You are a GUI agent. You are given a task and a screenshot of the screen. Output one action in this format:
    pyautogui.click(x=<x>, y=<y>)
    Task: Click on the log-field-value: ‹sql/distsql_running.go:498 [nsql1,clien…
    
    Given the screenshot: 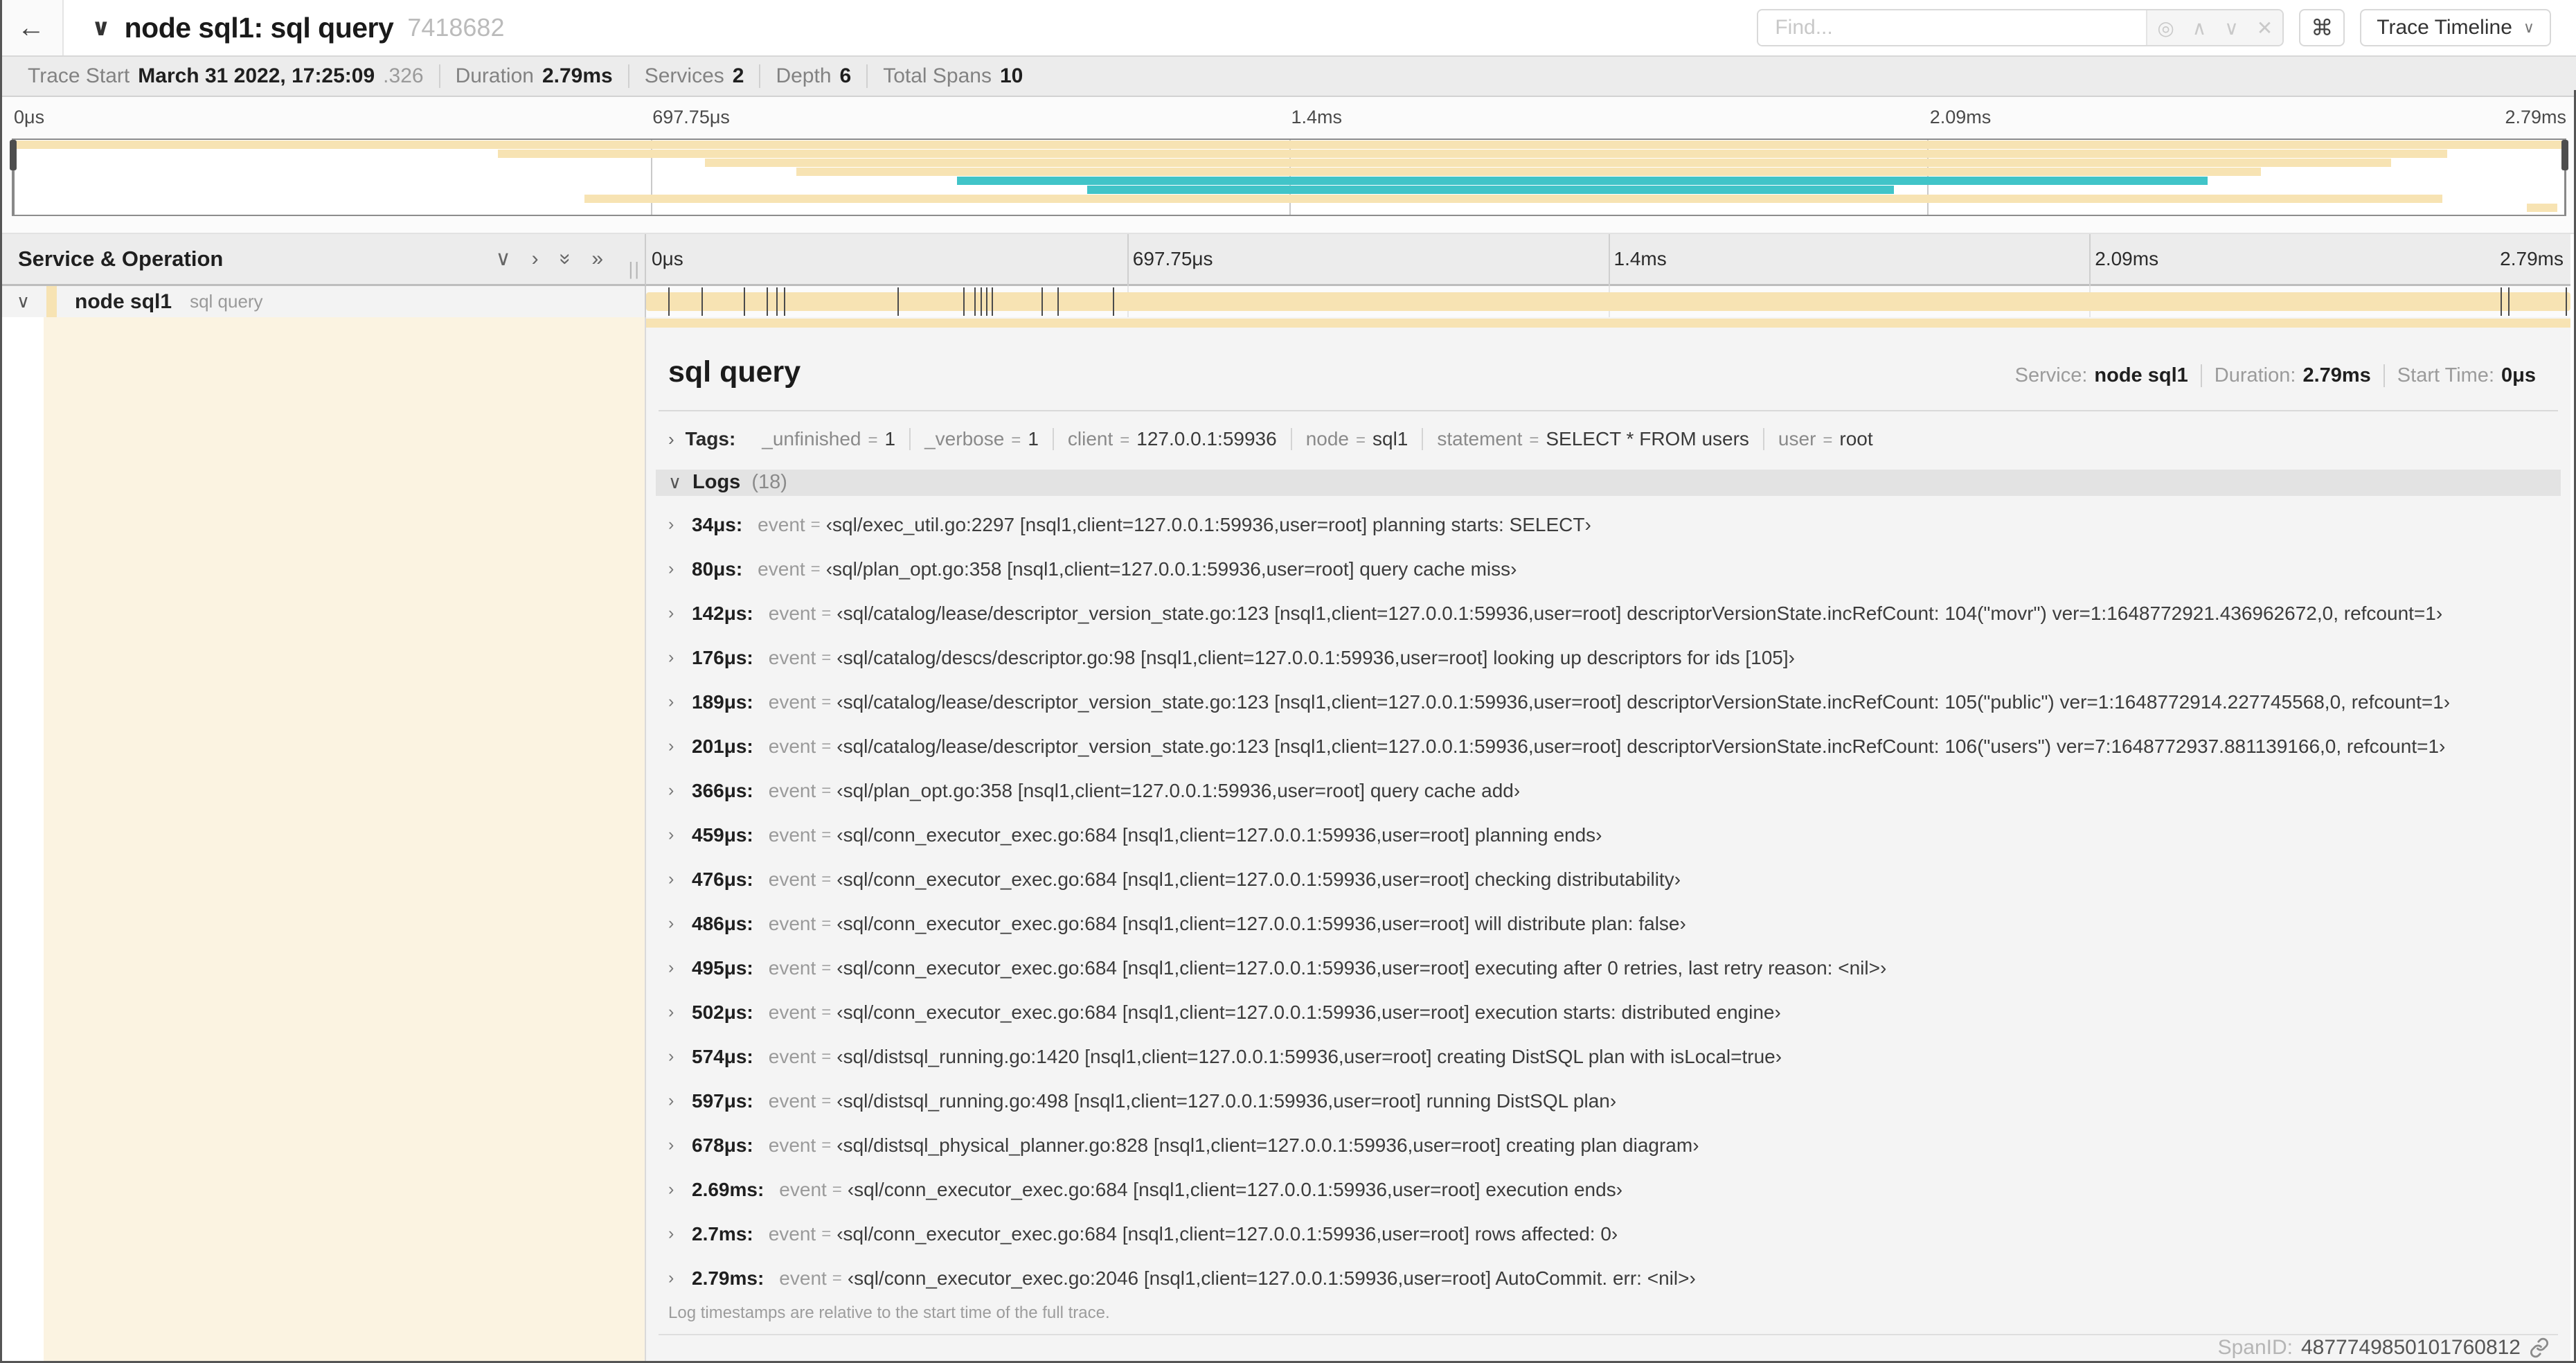 What is the action you would take?
    pyautogui.click(x=1227, y=1101)
    